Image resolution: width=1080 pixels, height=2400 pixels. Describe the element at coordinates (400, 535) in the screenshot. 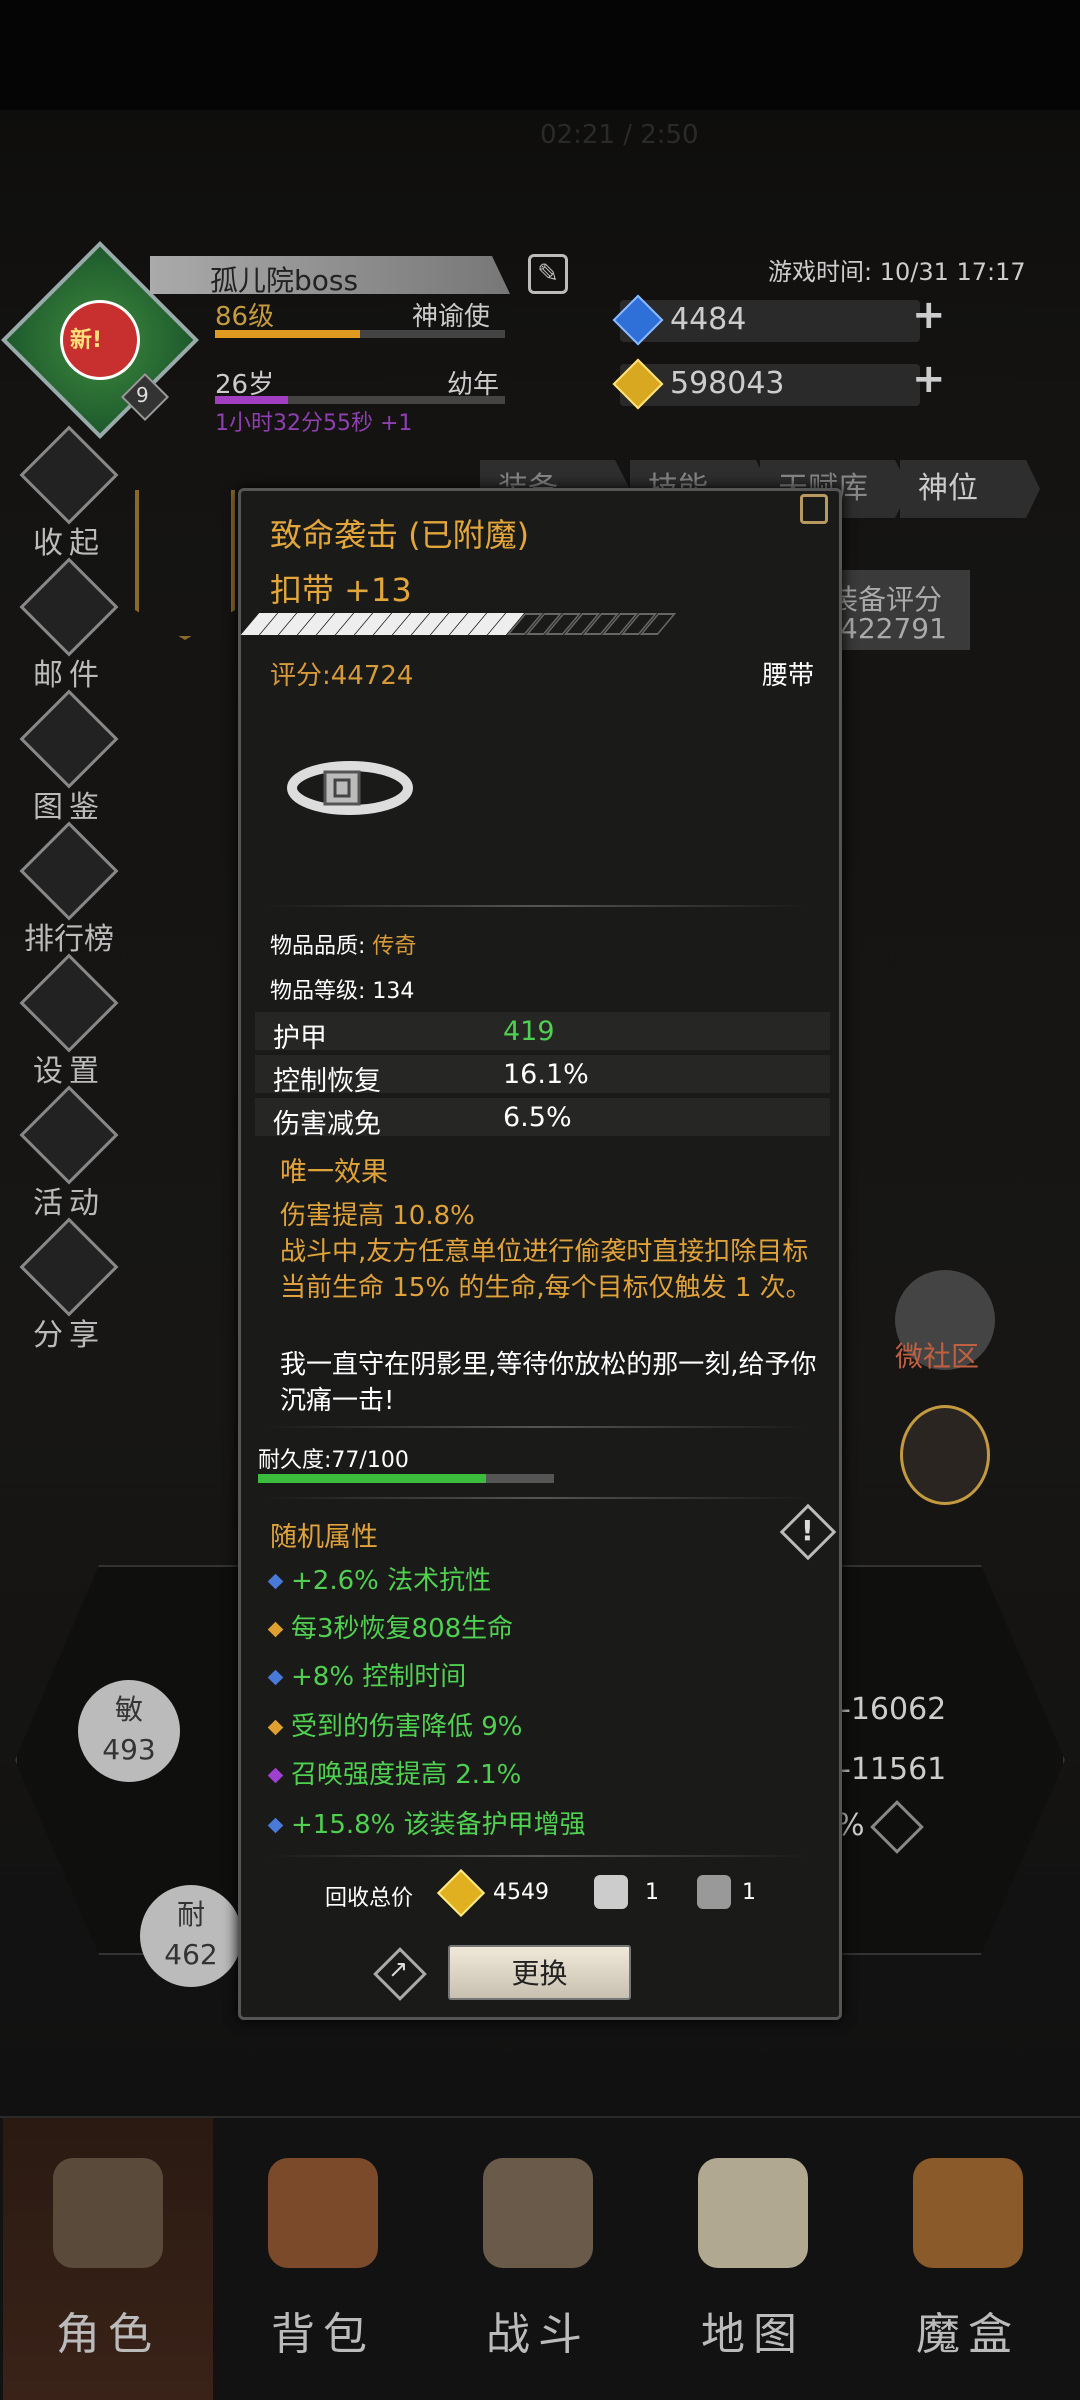

I see `item-name: 致命袭击 (已附魔)` at that location.